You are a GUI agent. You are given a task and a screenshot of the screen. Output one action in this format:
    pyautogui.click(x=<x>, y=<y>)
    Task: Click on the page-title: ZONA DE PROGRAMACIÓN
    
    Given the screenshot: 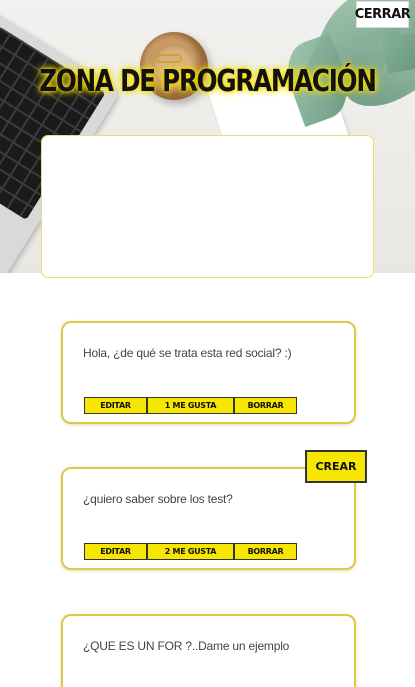 What is the action you would take?
    pyautogui.click(x=208, y=81)
    